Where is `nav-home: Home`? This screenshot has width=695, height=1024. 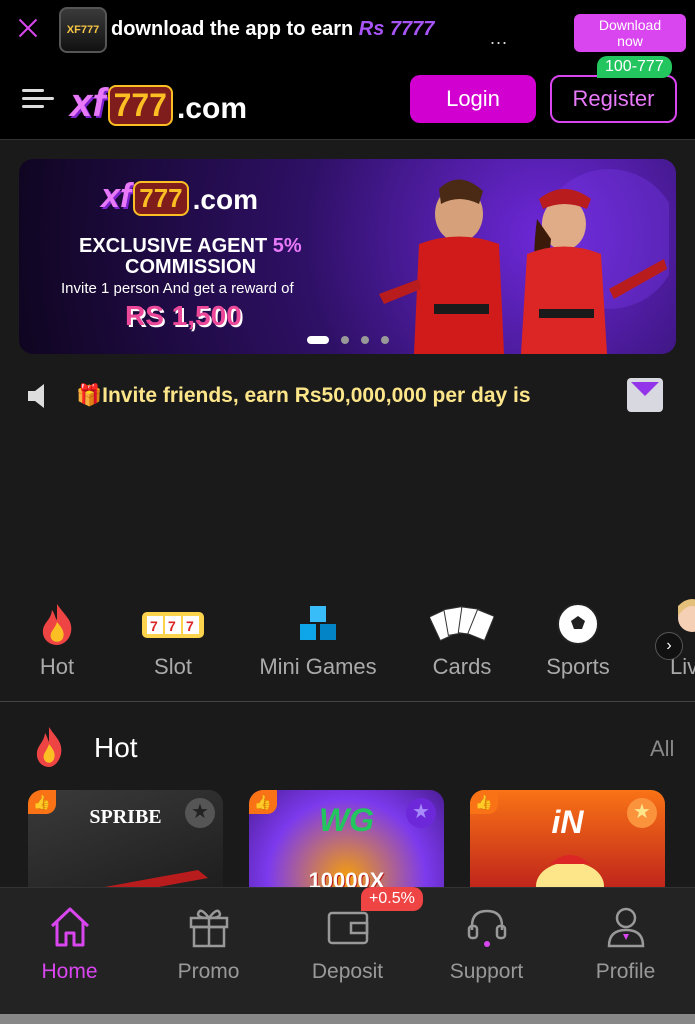
nav-home: Home is located at coordinates (69, 953).